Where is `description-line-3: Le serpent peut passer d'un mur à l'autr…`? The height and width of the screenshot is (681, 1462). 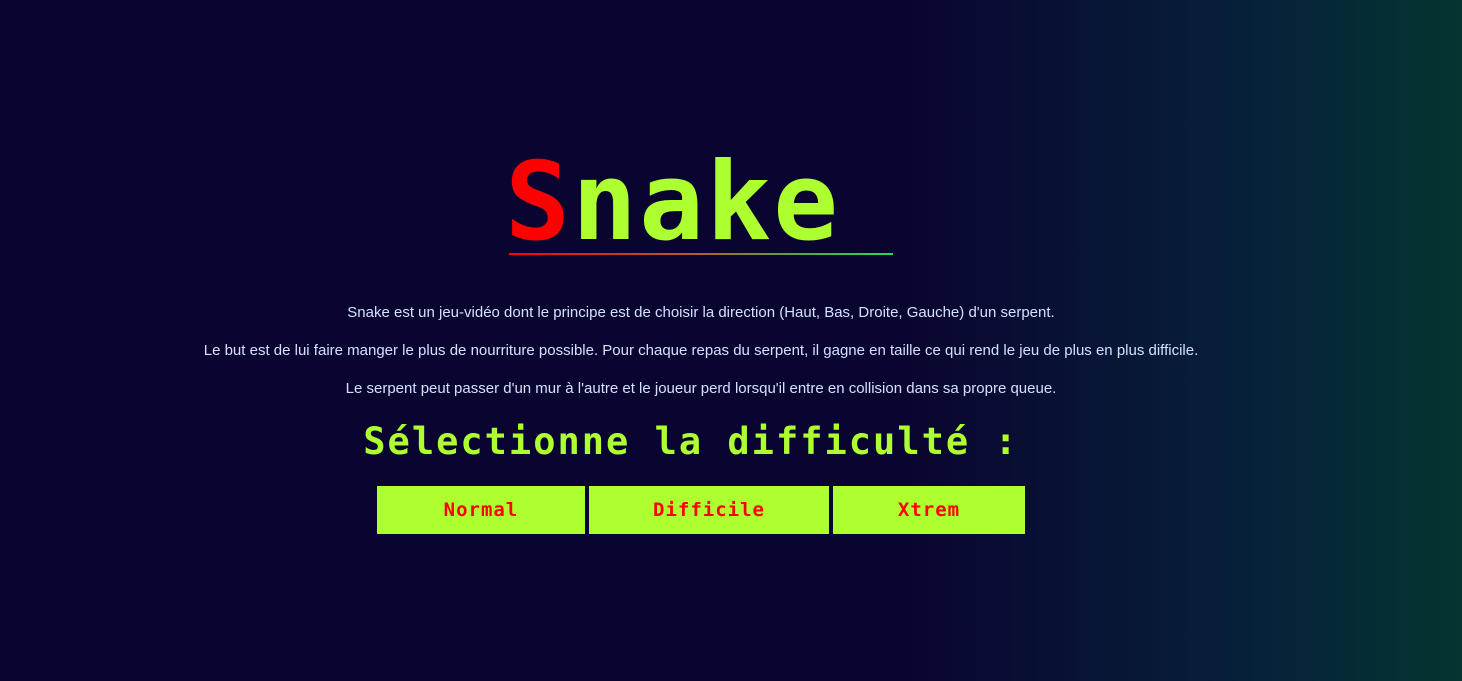 description-line-3: Le serpent peut passer d'un mur à l'autr… is located at coordinates (701, 388).